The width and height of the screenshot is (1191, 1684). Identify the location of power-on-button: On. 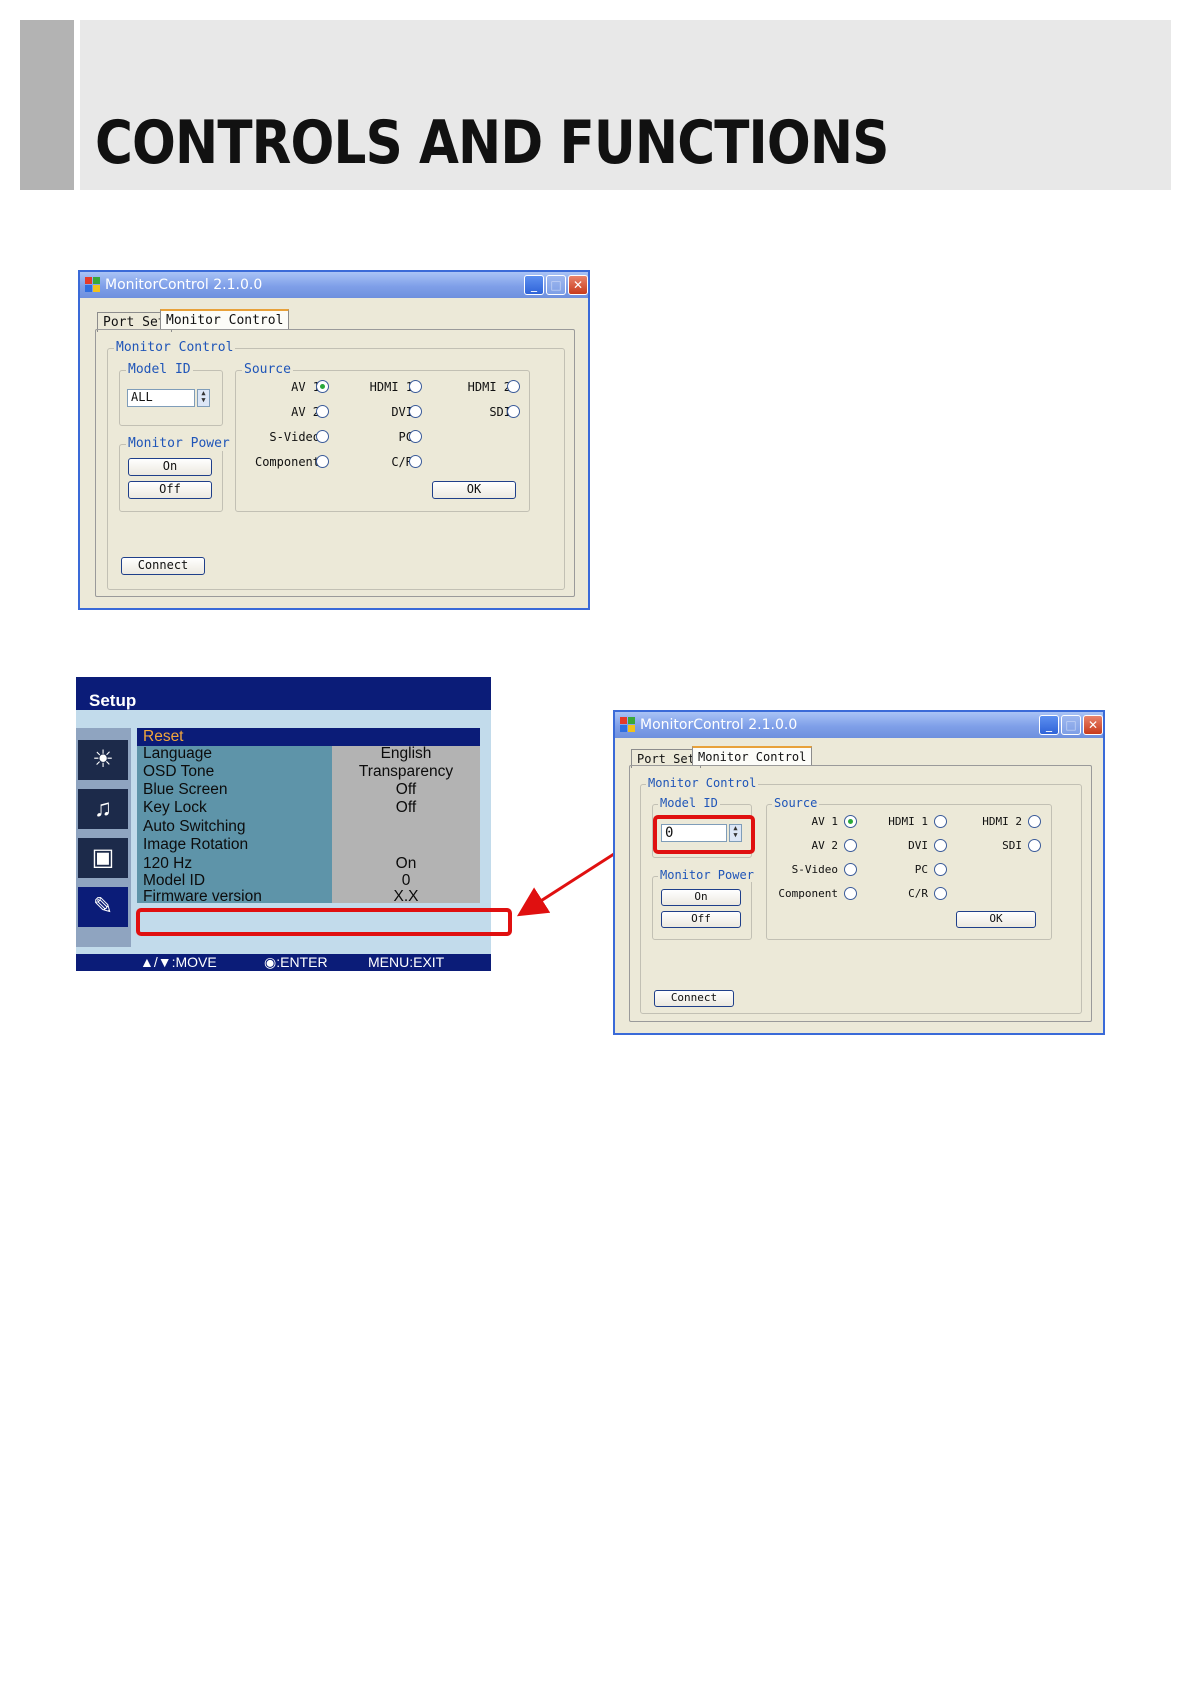
(701, 897).